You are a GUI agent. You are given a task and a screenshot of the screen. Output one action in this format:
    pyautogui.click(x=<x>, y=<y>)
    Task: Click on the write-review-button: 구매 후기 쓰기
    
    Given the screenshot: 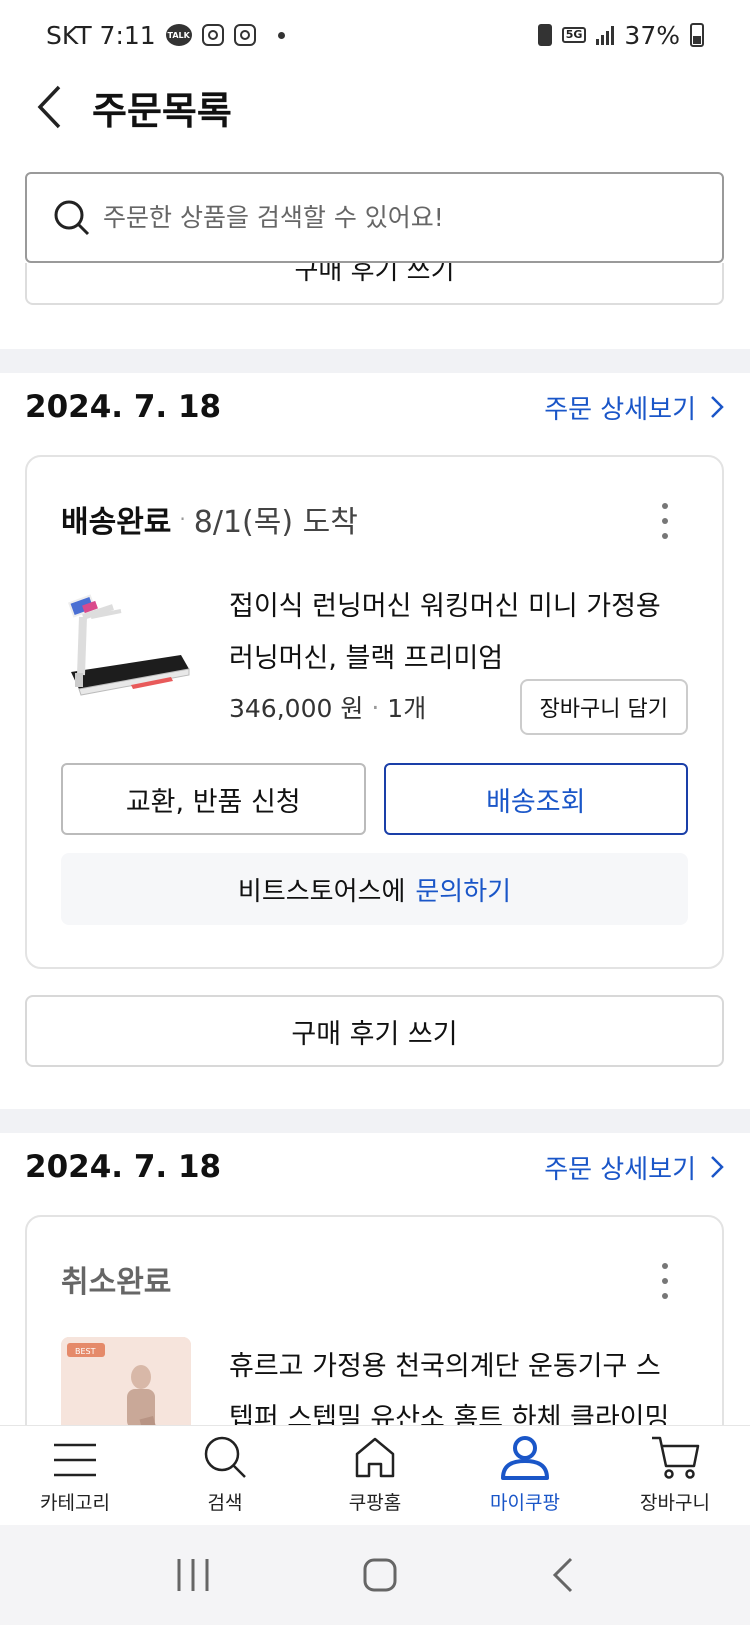 What is the action you would take?
    pyautogui.click(x=374, y=1031)
    